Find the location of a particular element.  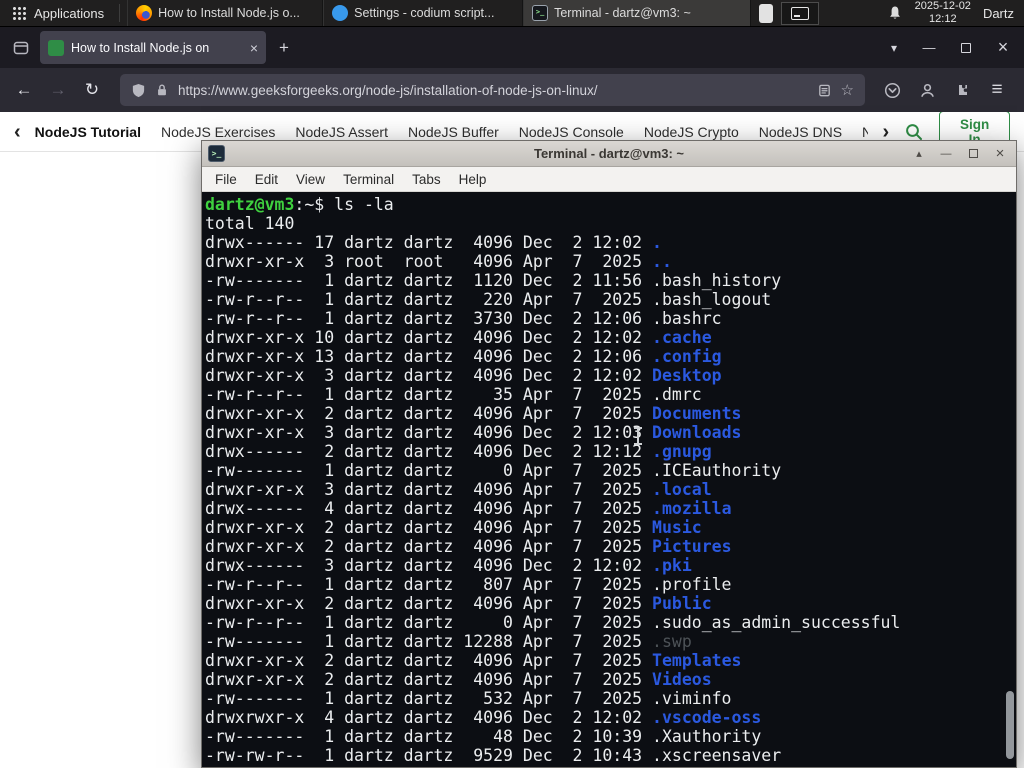

firefox-icon is located at coordinates (144, 13).